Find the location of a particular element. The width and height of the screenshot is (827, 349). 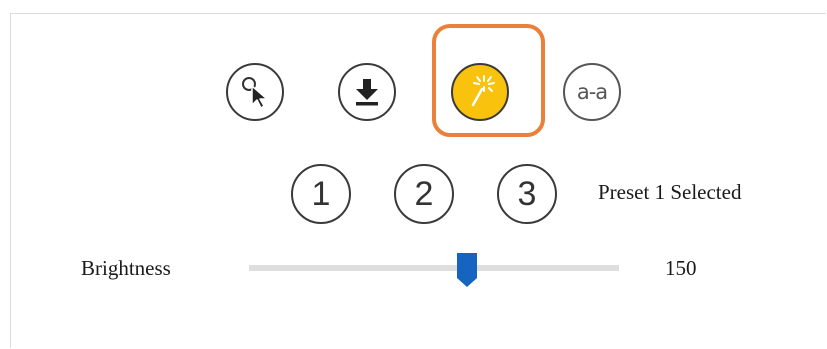

brightness-slider is located at coordinates (434, 270).